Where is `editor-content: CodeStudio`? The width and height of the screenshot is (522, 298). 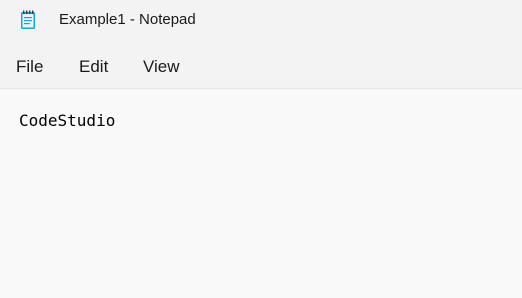 editor-content: CodeStudio is located at coordinates (67, 120).